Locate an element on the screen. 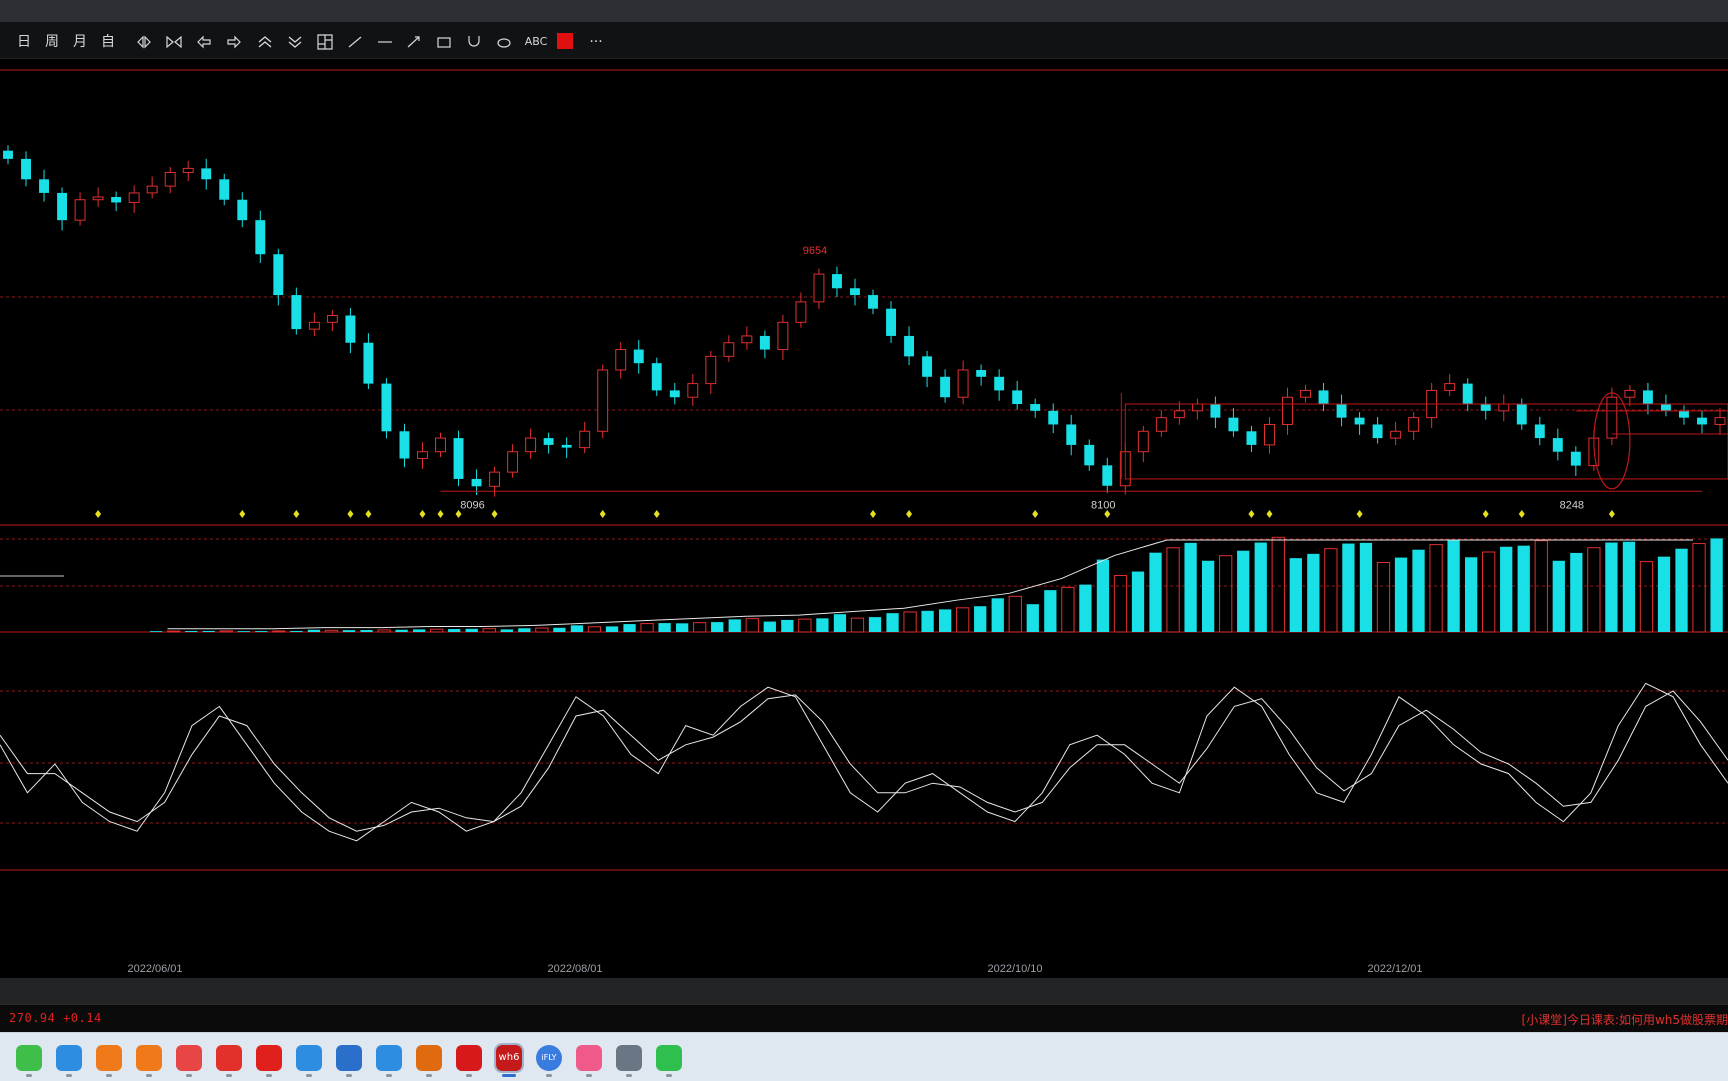 This screenshot has height=1081, width=1728. wechat-icon is located at coordinates (669, 1058).